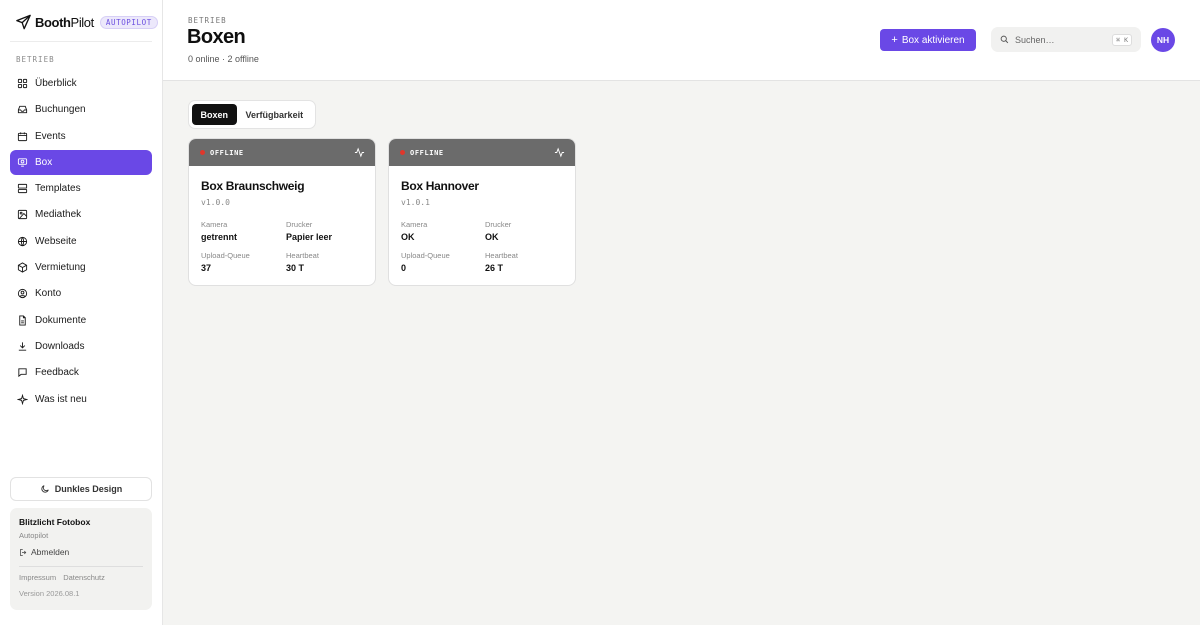  Describe the element at coordinates (22, 294) in the screenshot. I see `user-circle-icon` at that location.